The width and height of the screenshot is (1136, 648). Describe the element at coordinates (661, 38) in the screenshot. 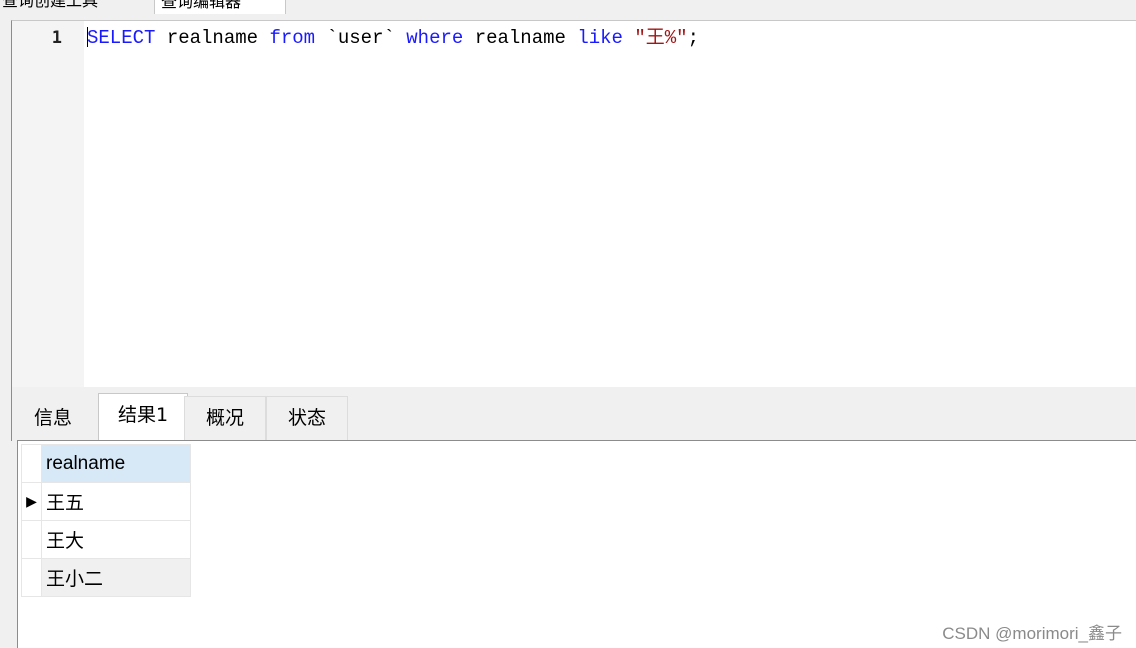

I see `string-literal: "王%"` at that location.